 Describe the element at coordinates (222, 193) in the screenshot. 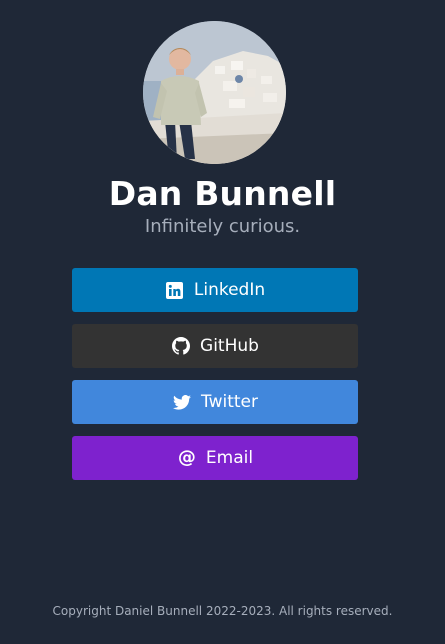

I see `profile-name: Dan Bunnell` at that location.